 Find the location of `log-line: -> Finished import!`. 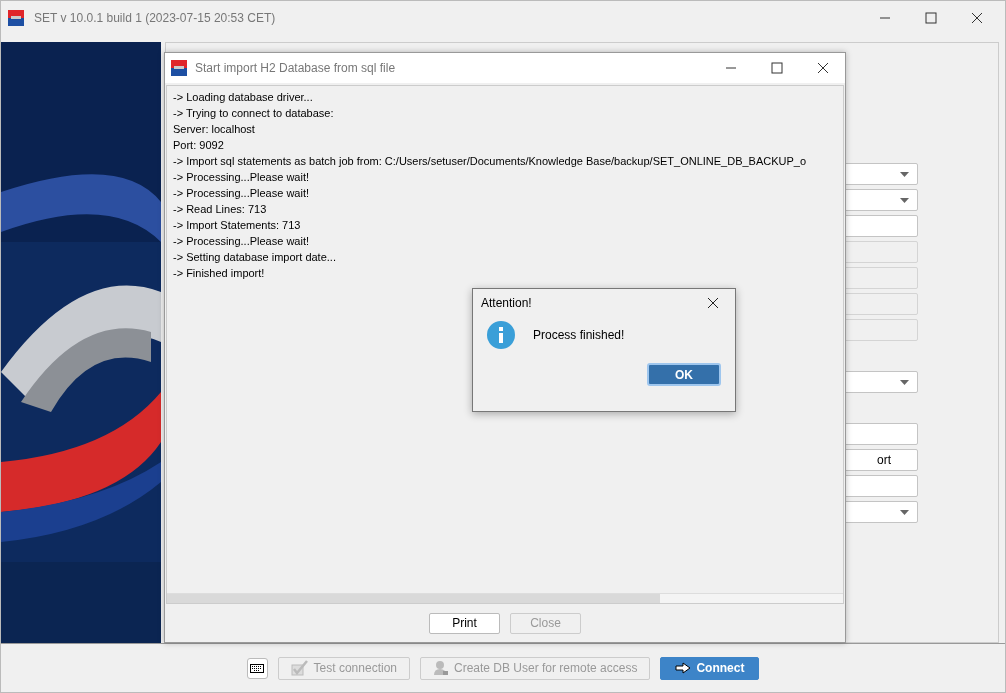

log-line: -> Finished import! is located at coordinates (219, 273).